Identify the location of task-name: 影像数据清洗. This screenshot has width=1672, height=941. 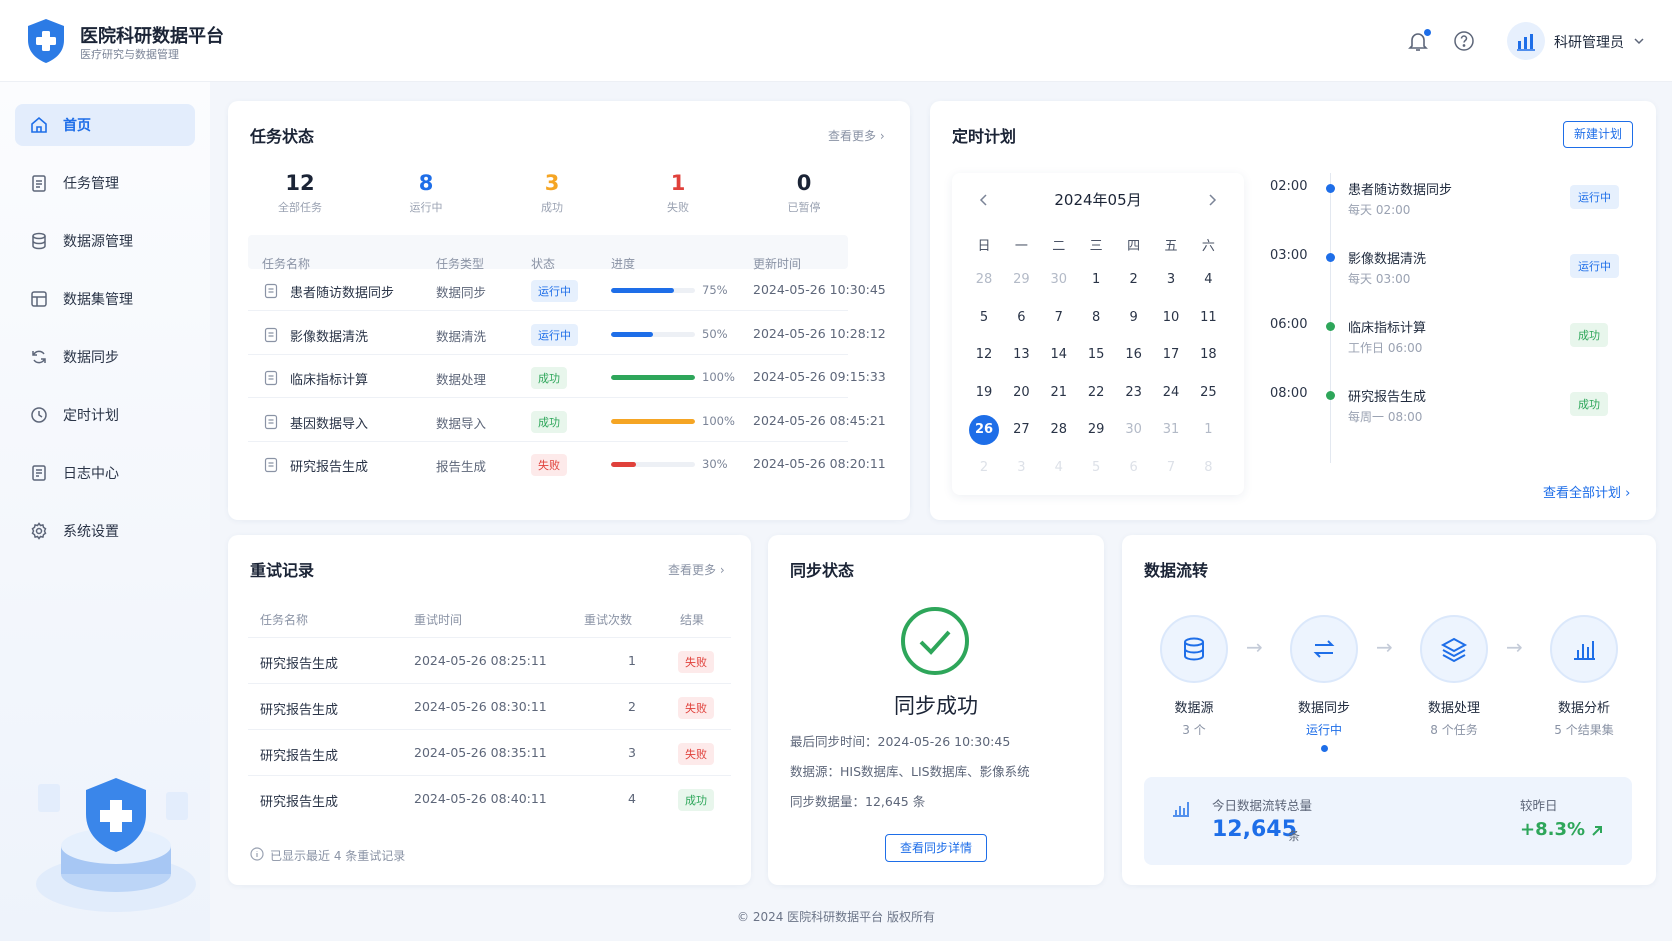
(329, 335).